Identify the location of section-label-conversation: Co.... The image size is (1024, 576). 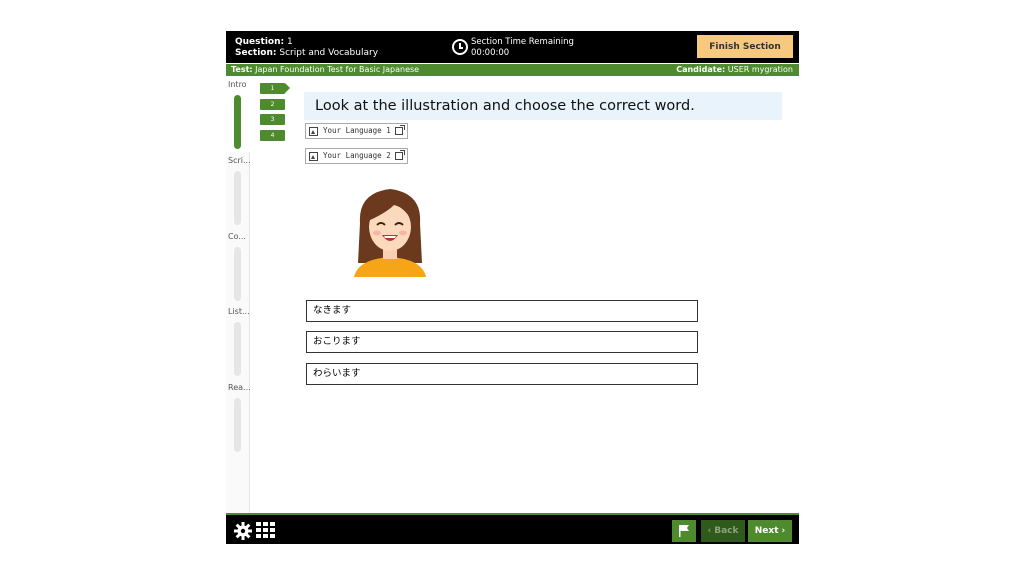
(237, 236).